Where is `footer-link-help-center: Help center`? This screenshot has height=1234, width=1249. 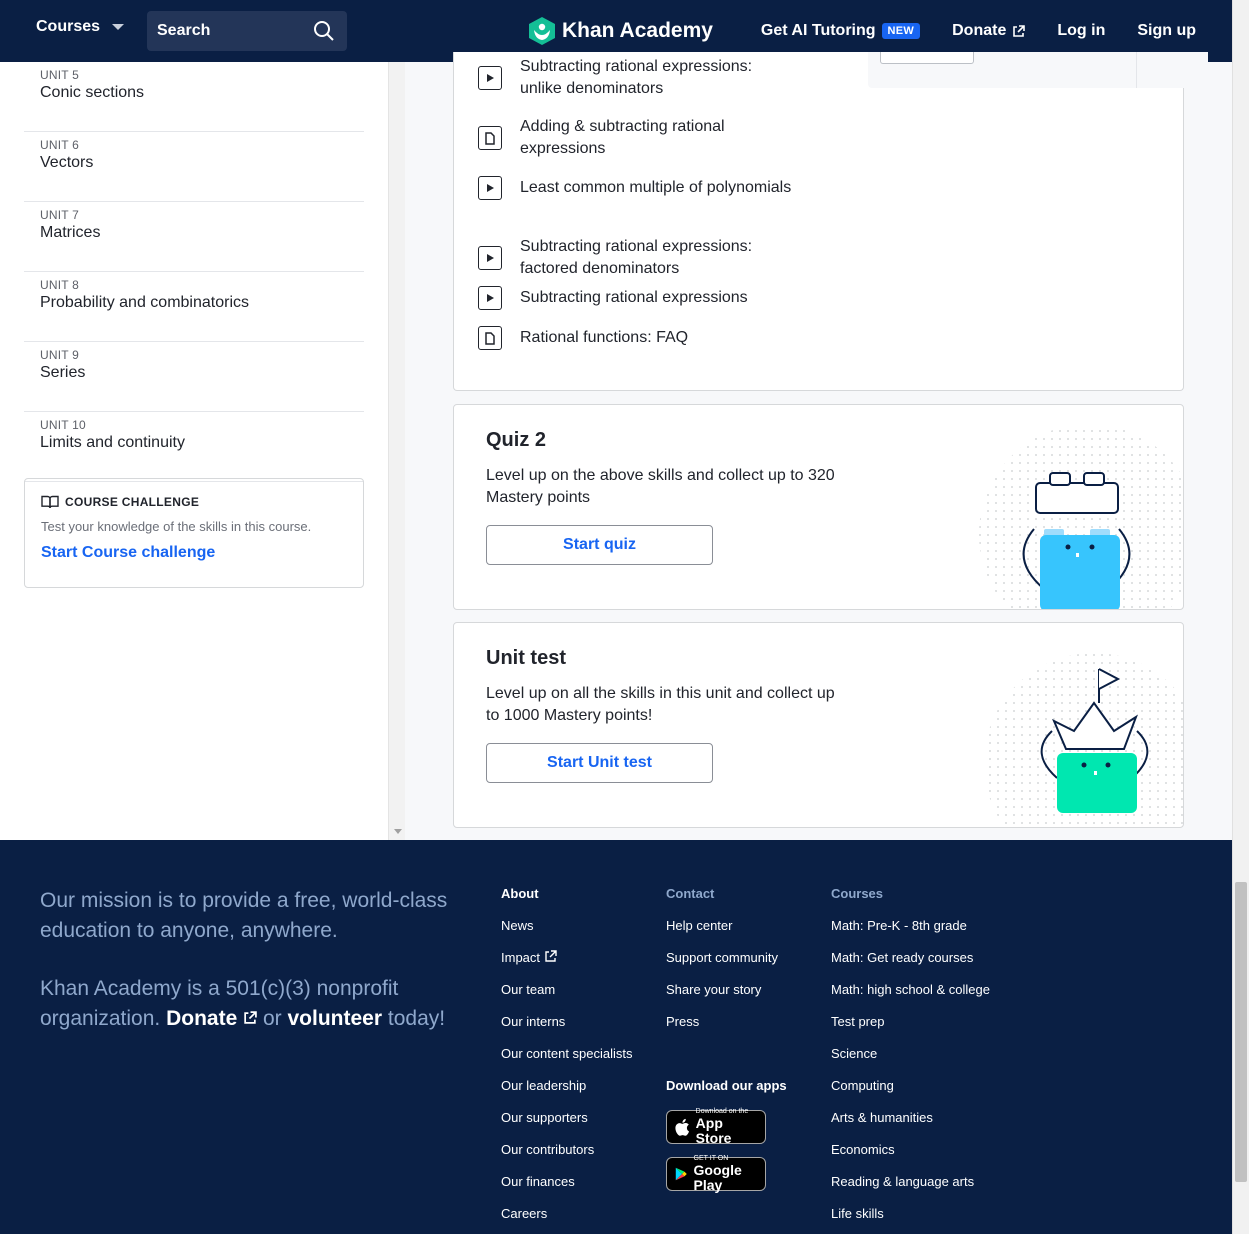 footer-link-help-center: Help center is located at coordinates (726, 934).